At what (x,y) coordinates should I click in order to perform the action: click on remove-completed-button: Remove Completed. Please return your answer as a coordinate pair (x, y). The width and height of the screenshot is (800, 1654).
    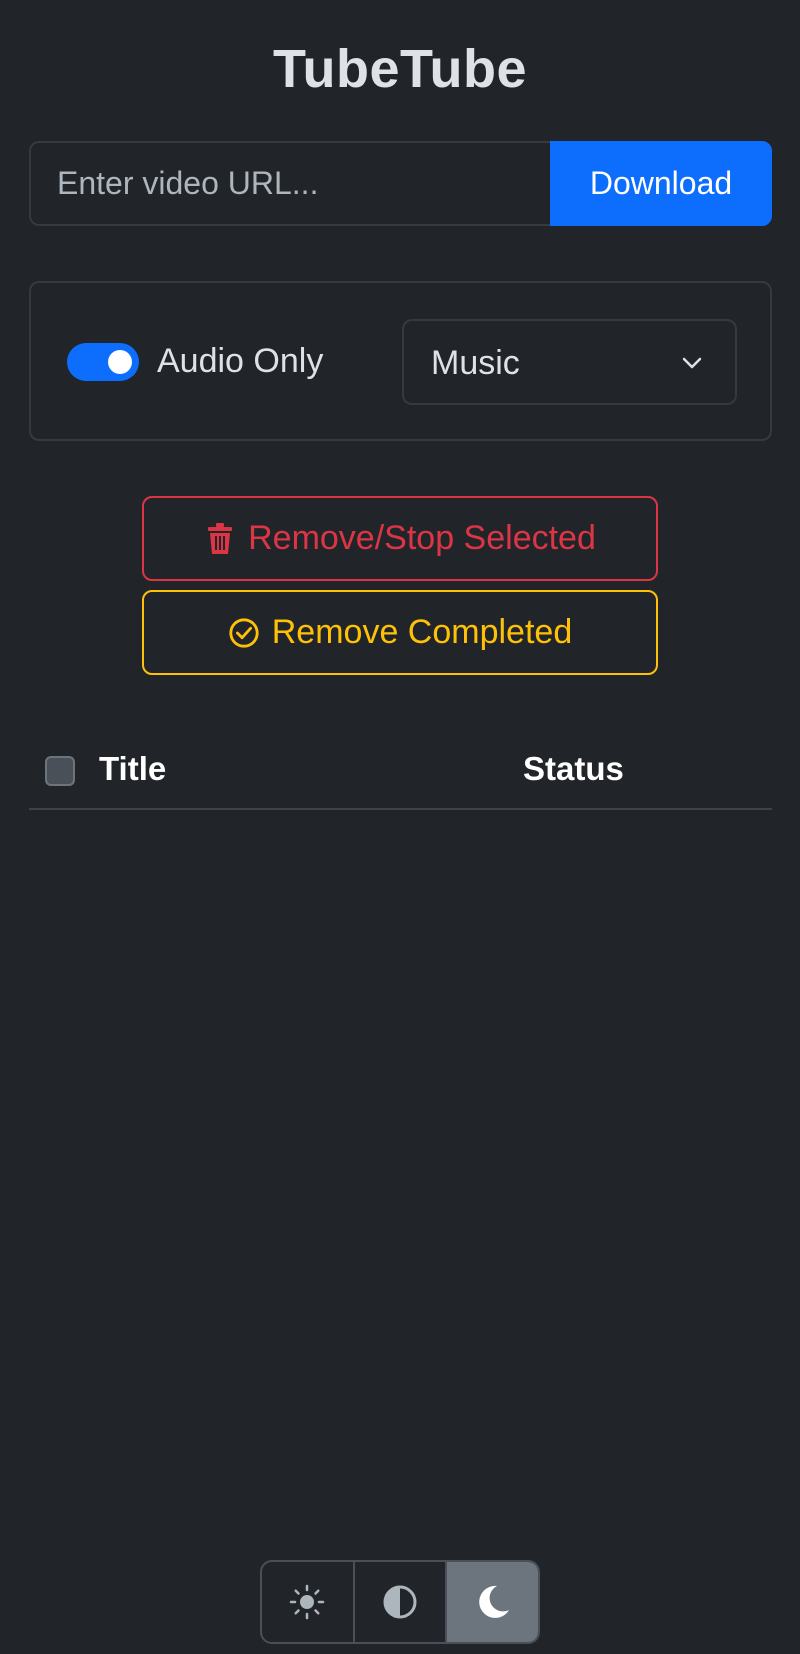
    Looking at the image, I should click on (400, 632).